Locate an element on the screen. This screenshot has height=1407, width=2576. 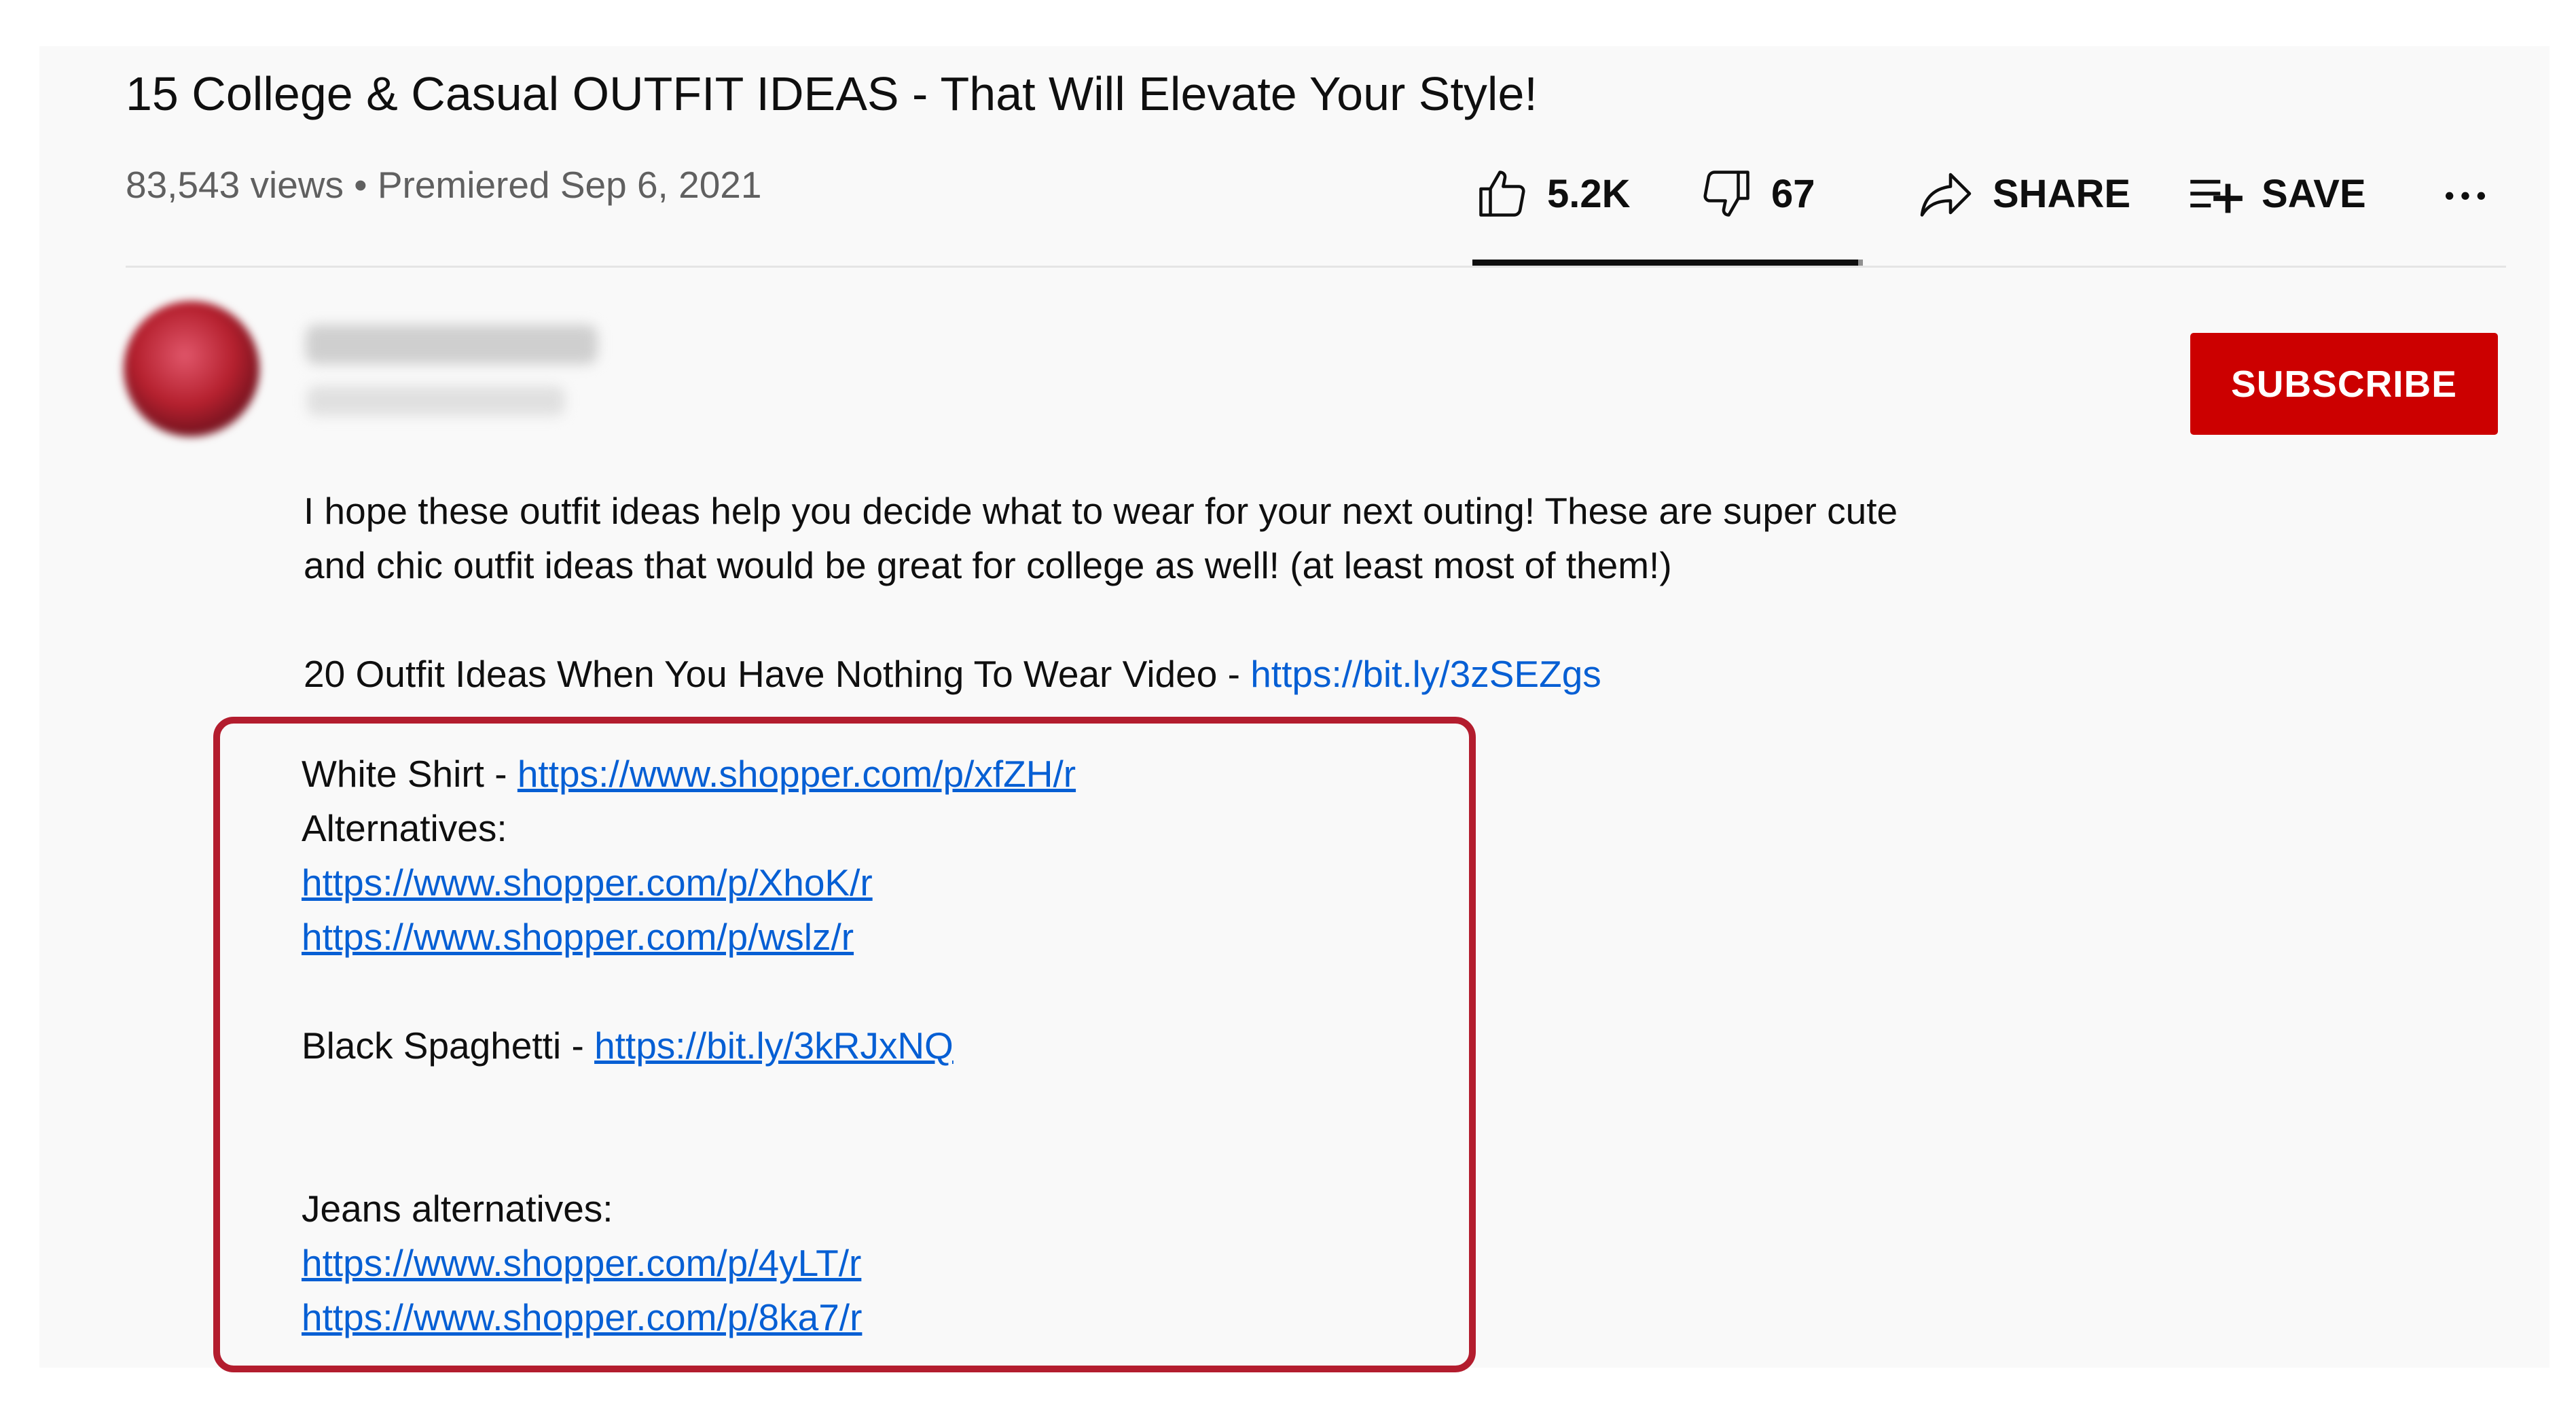
dislike-count: 67 is located at coordinates (1793, 193).